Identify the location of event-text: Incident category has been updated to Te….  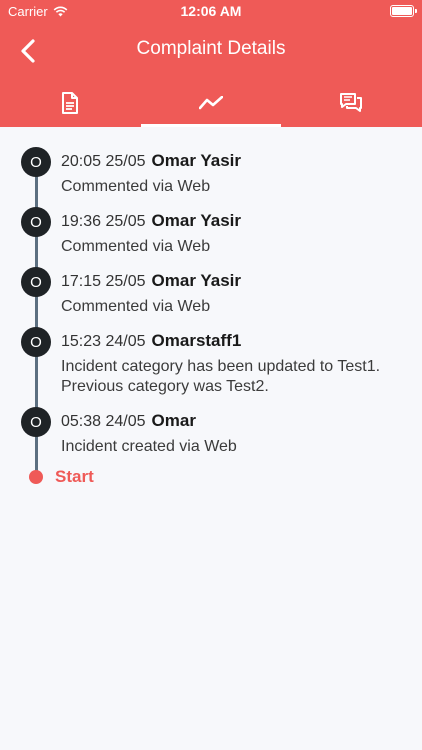
(221, 376).